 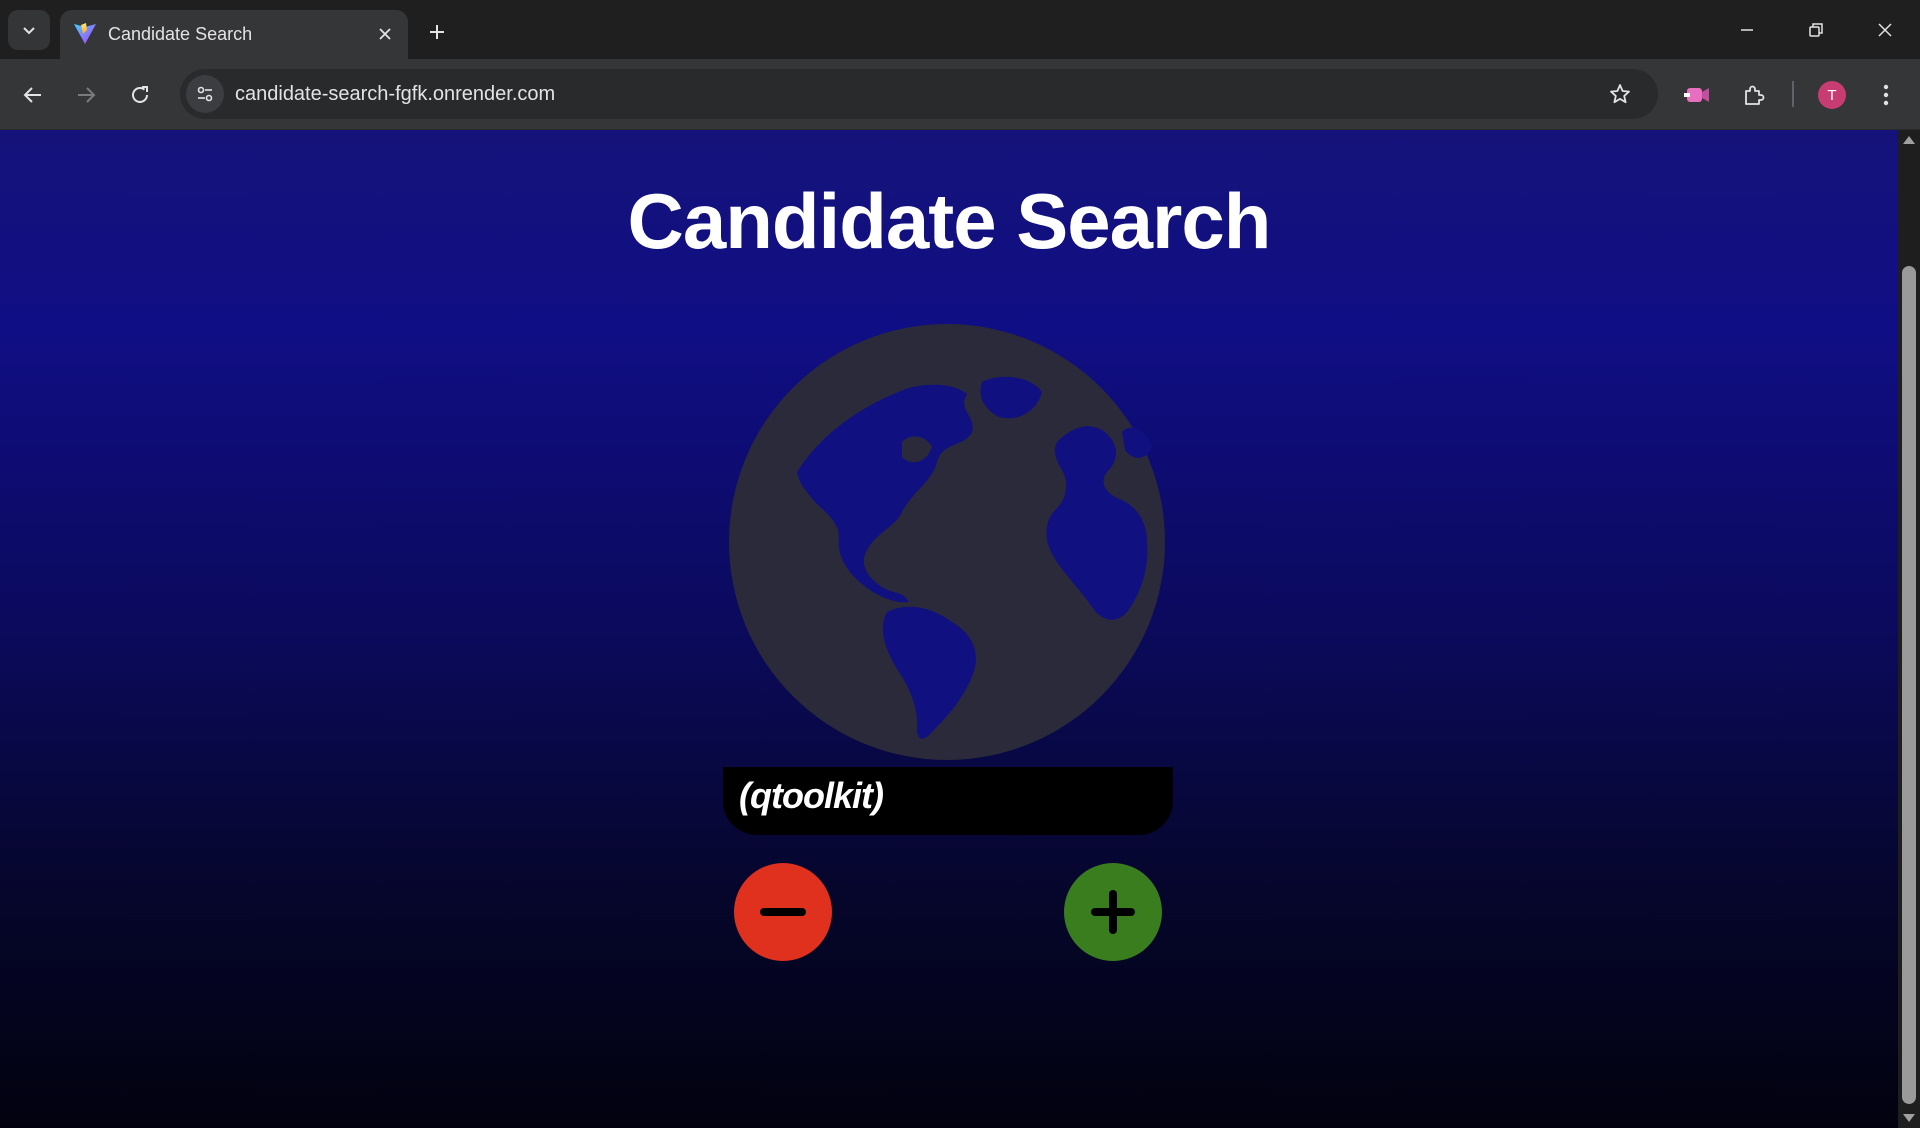 I want to click on minus-icon, so click(x=783, y=912).